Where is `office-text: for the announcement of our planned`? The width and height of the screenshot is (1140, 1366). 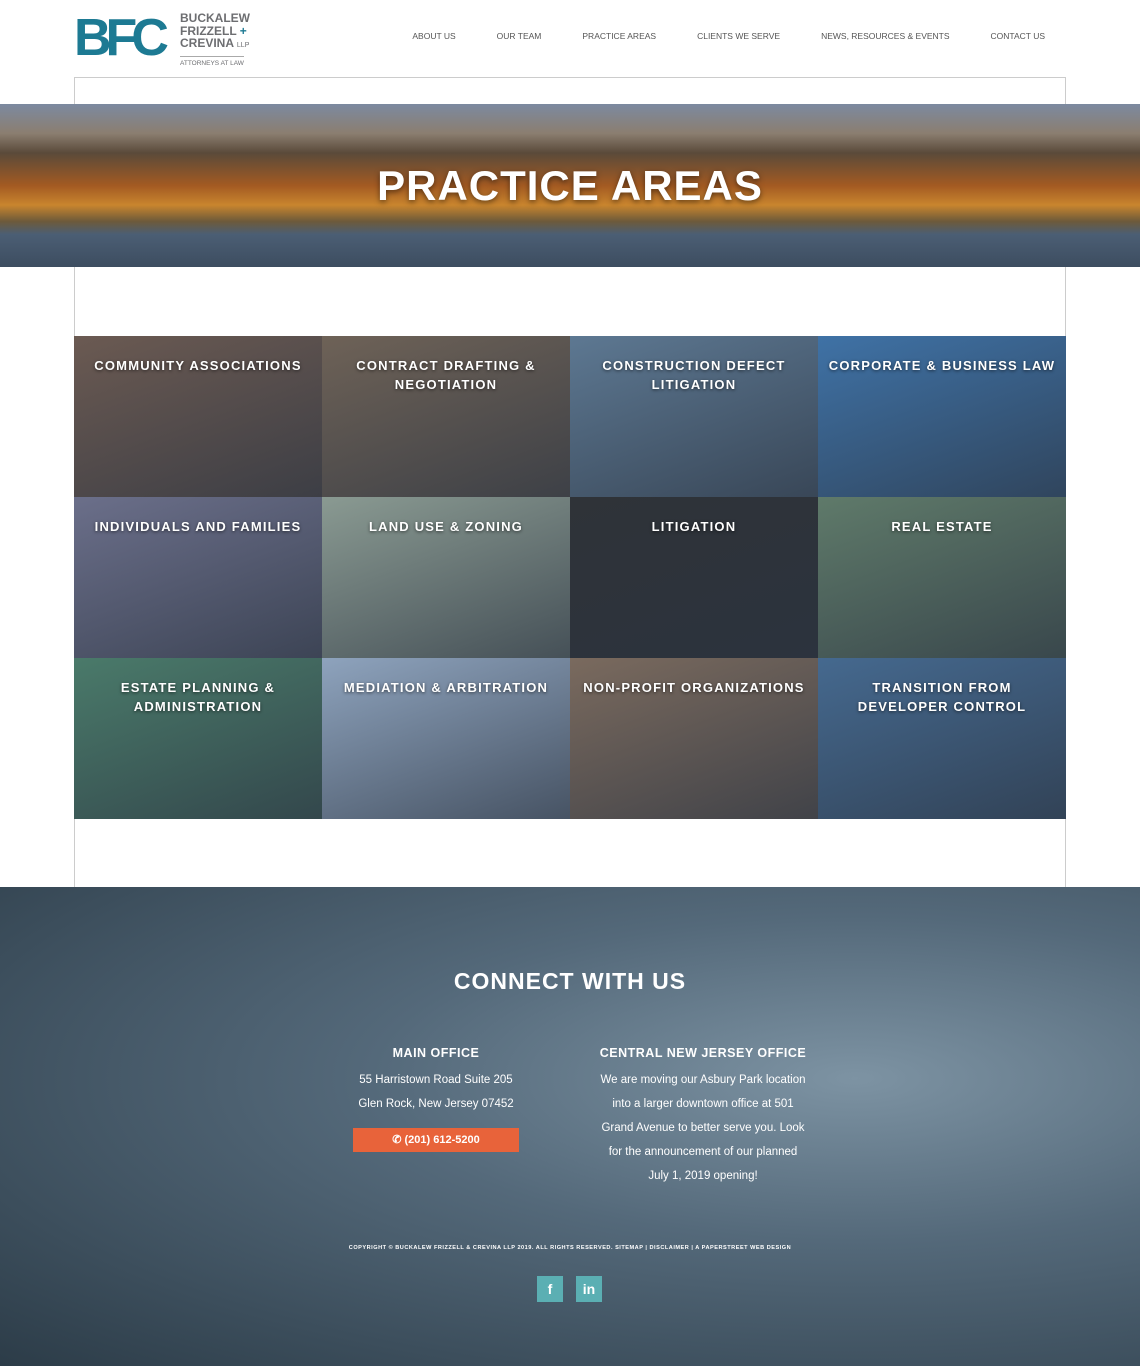
office-text: for the announcement of our planned is located at coordinates (703, 1152).